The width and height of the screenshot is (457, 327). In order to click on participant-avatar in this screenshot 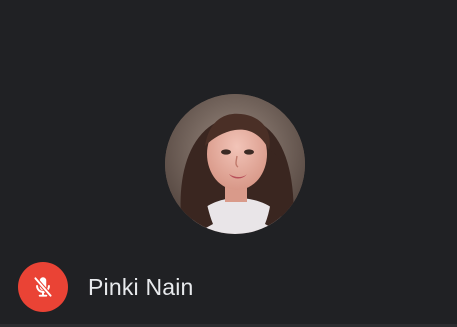, I will do `click(235, 164)`.